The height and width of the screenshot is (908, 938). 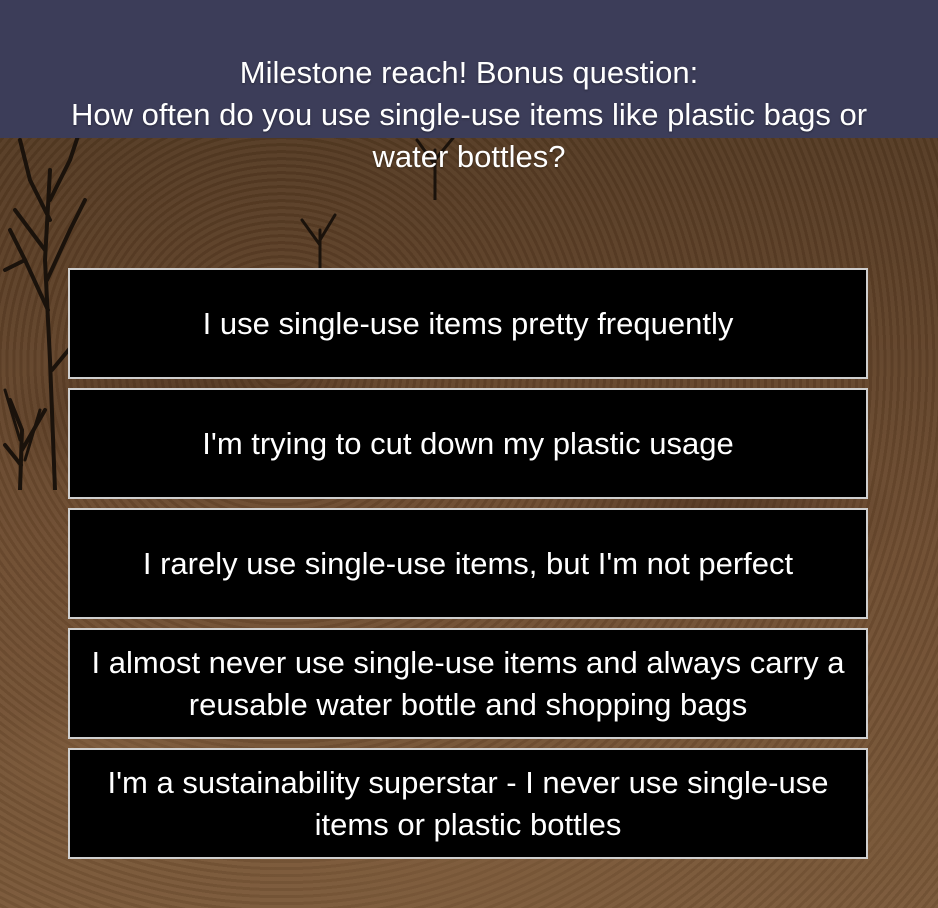 I want to click on answer-option-1: I use single-use items pretty frequently, so click(x=468, y=323).